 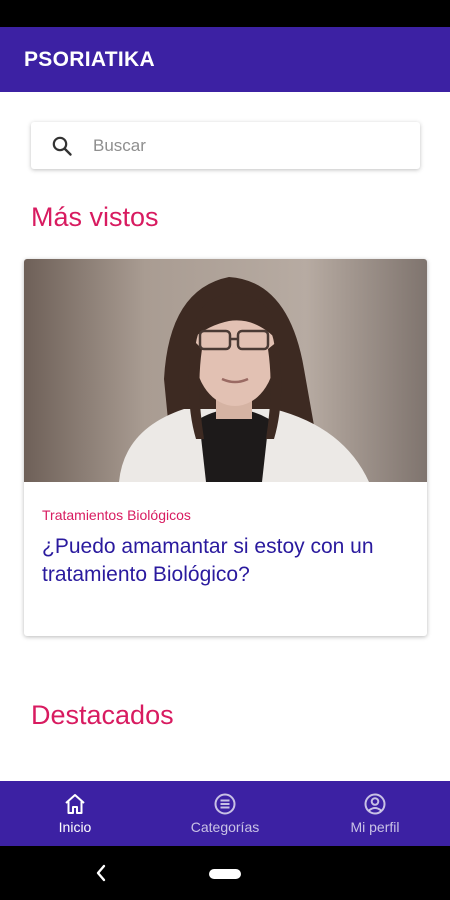 What do you see at coordinates (225, 827) in the screenshot?
I see `nav-label-categorias: Categorías` at bounding box center [225, 827].